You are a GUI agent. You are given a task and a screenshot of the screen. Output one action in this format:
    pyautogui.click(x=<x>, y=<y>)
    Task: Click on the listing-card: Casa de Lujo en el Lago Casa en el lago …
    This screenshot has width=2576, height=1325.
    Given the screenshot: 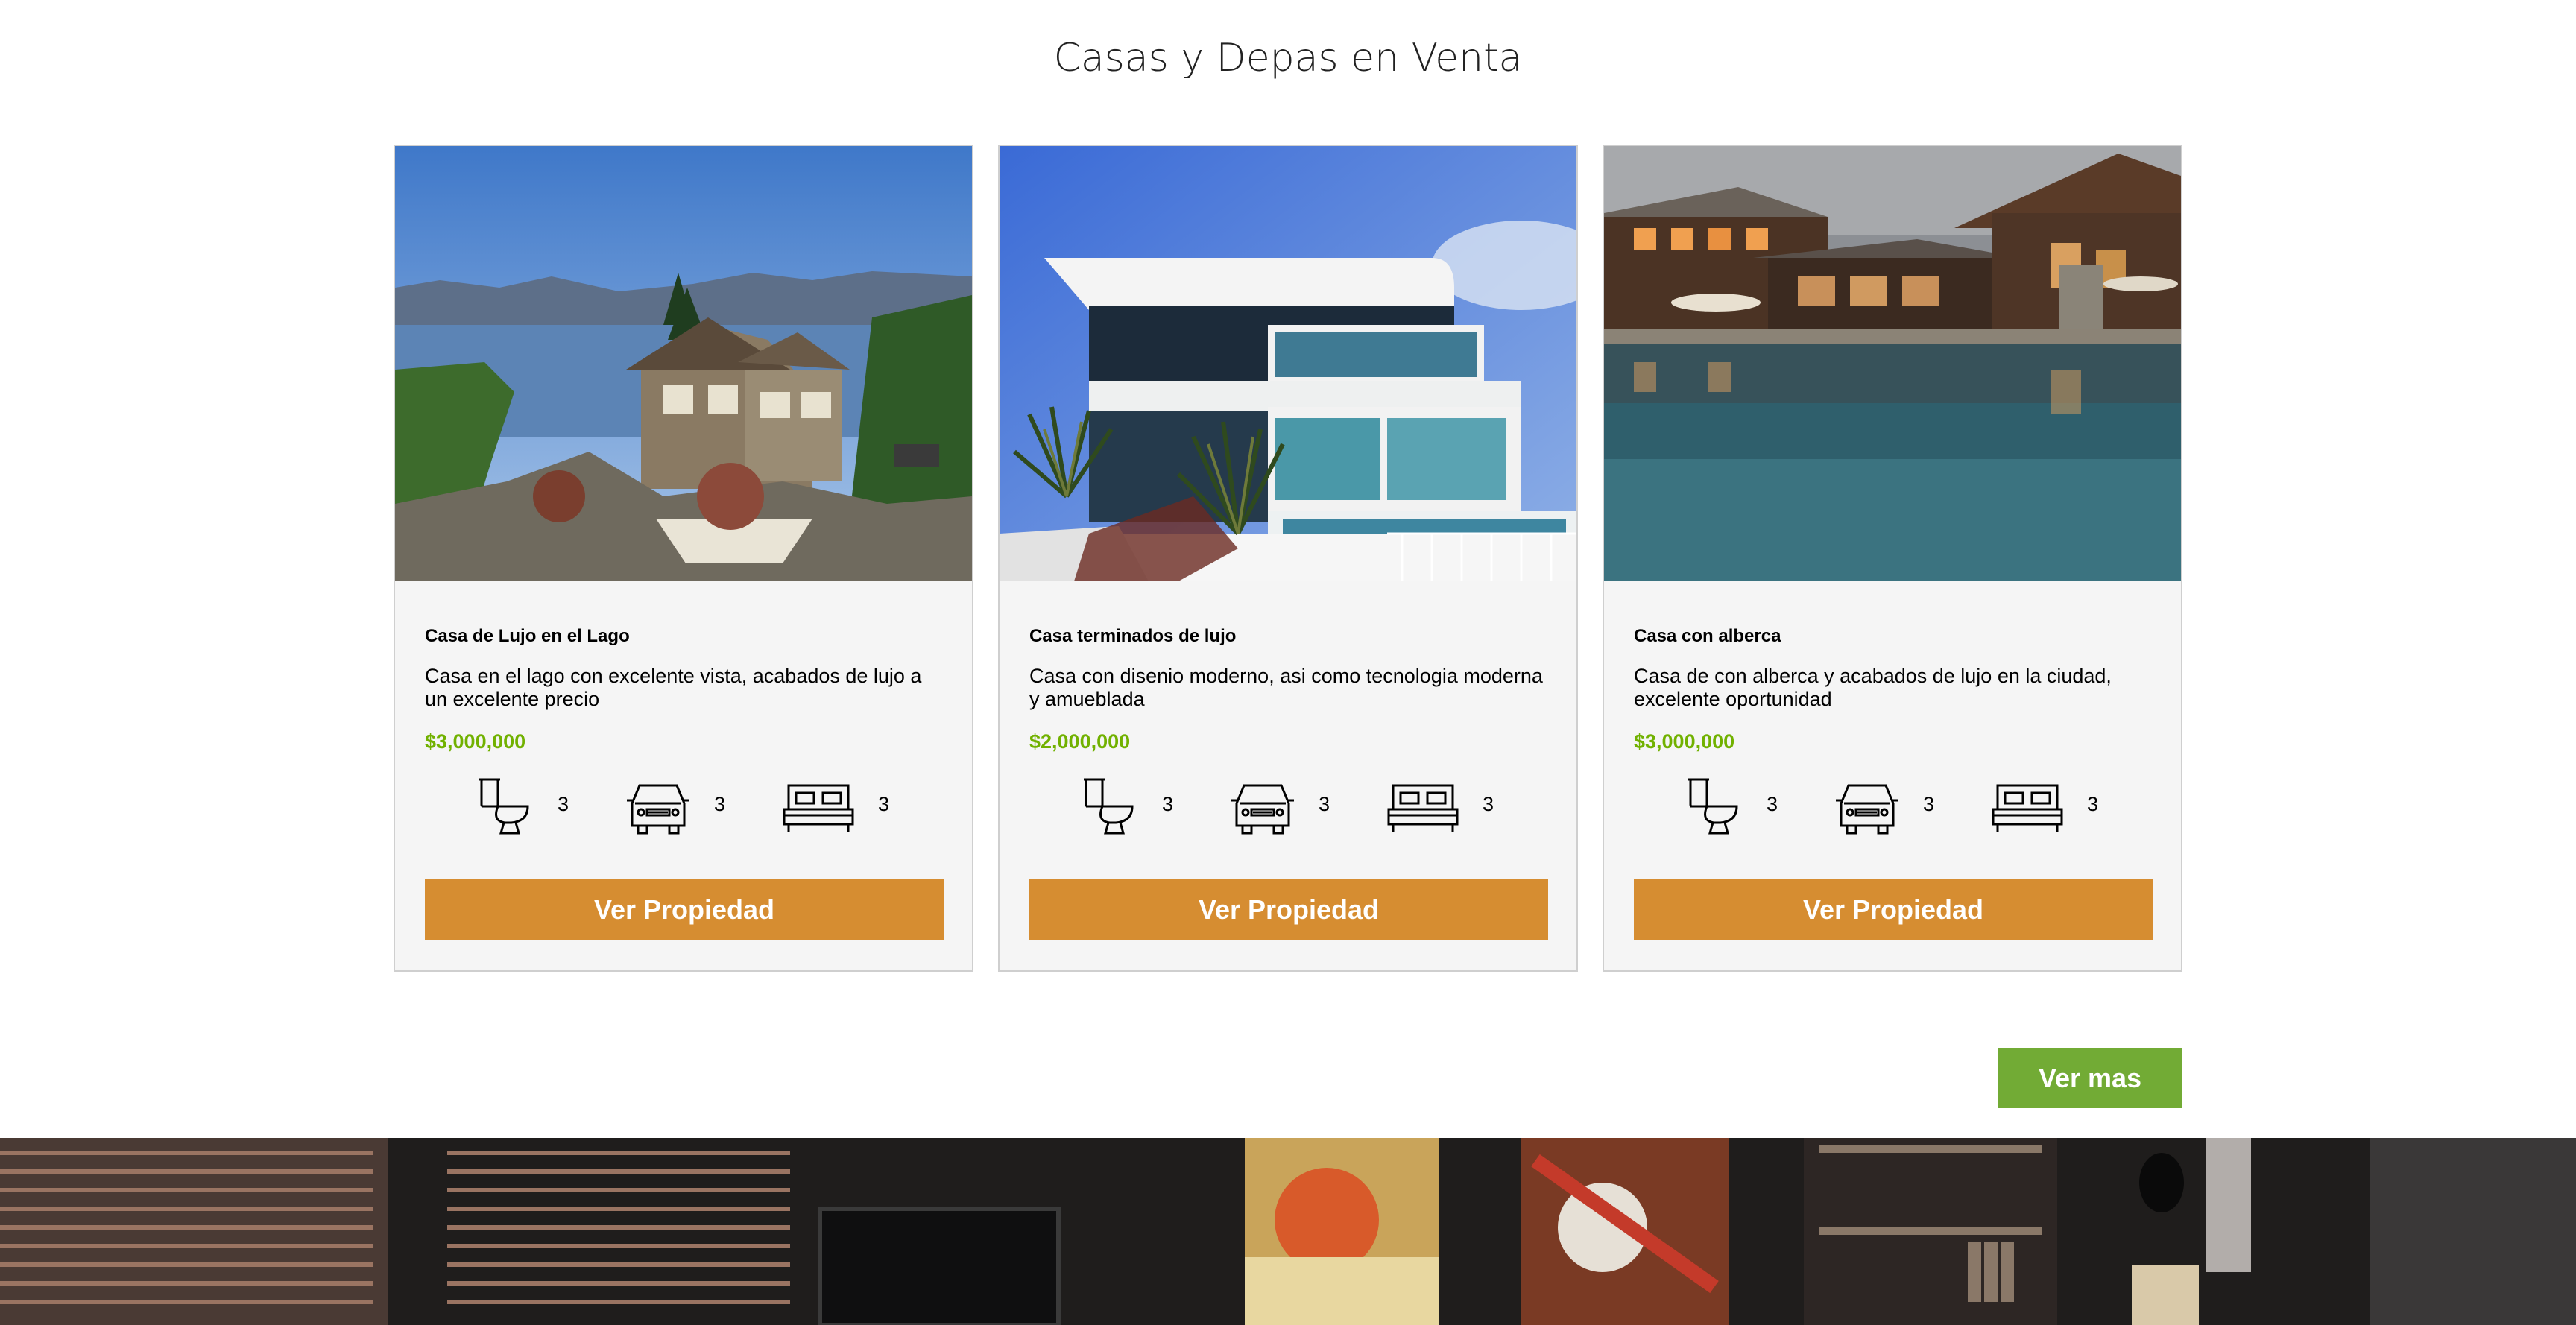 What is the action you would take?
    pyautogui.click(x=683, y=558)
    